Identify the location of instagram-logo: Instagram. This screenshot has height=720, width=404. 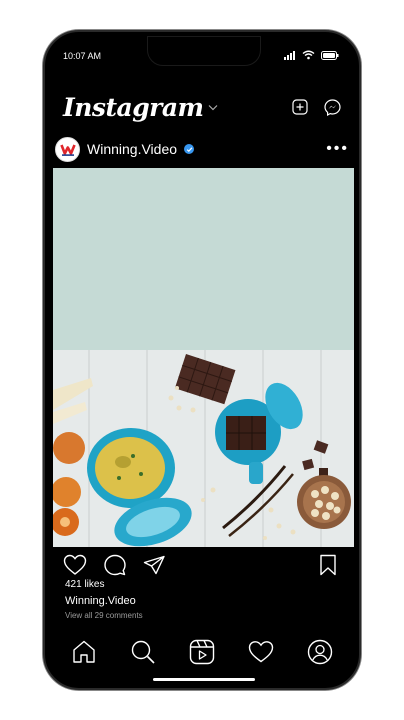
(133, 107).